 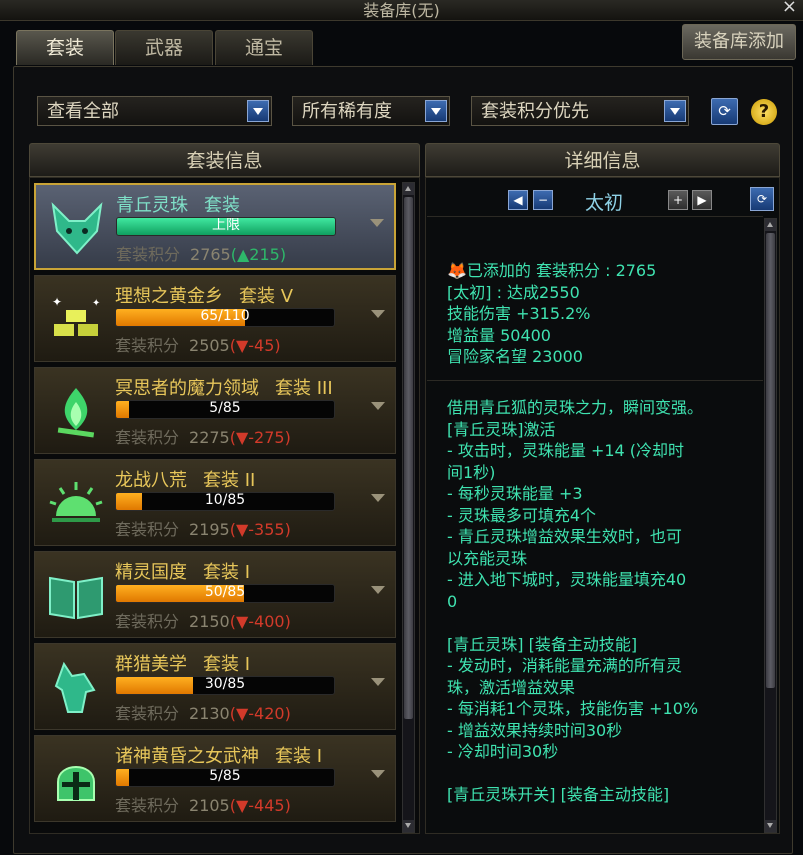 I want to click on level-label: 太初, so click(x=604, y=203).